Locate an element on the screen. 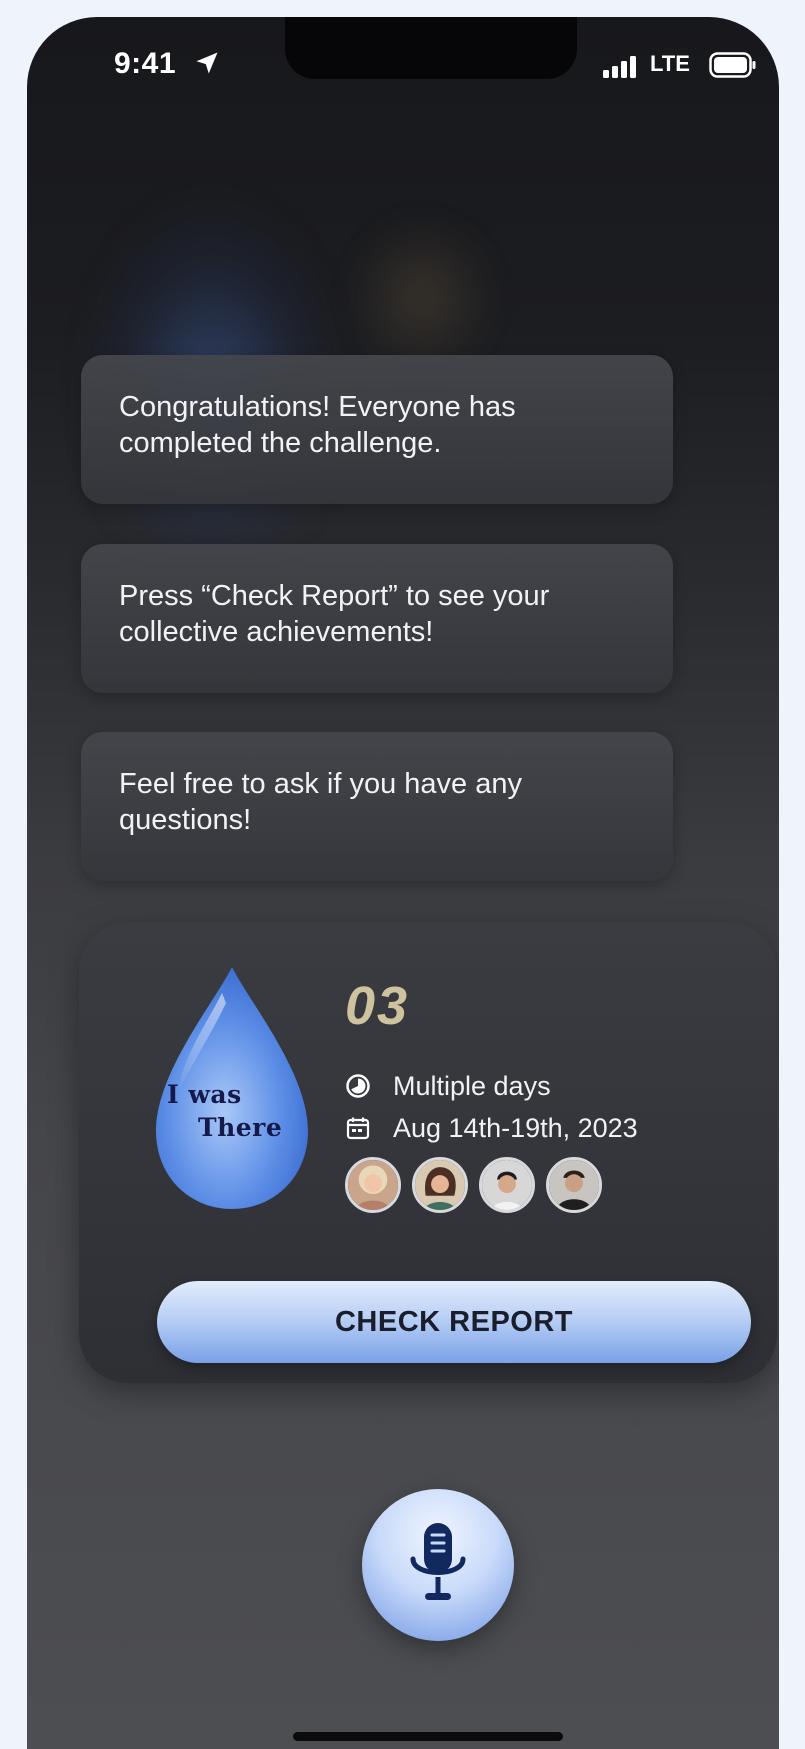  challenge-duration: Multiple days is located at coordinates (472, 1086).